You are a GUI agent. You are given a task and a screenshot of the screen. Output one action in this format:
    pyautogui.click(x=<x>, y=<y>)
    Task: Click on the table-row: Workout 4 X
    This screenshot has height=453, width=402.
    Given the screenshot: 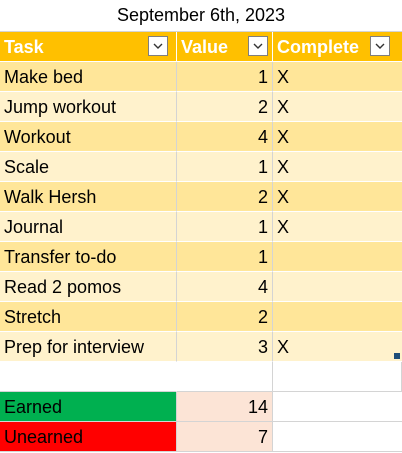 What is the action you would take?
    pyautogui.click(x=201, y=137)
    